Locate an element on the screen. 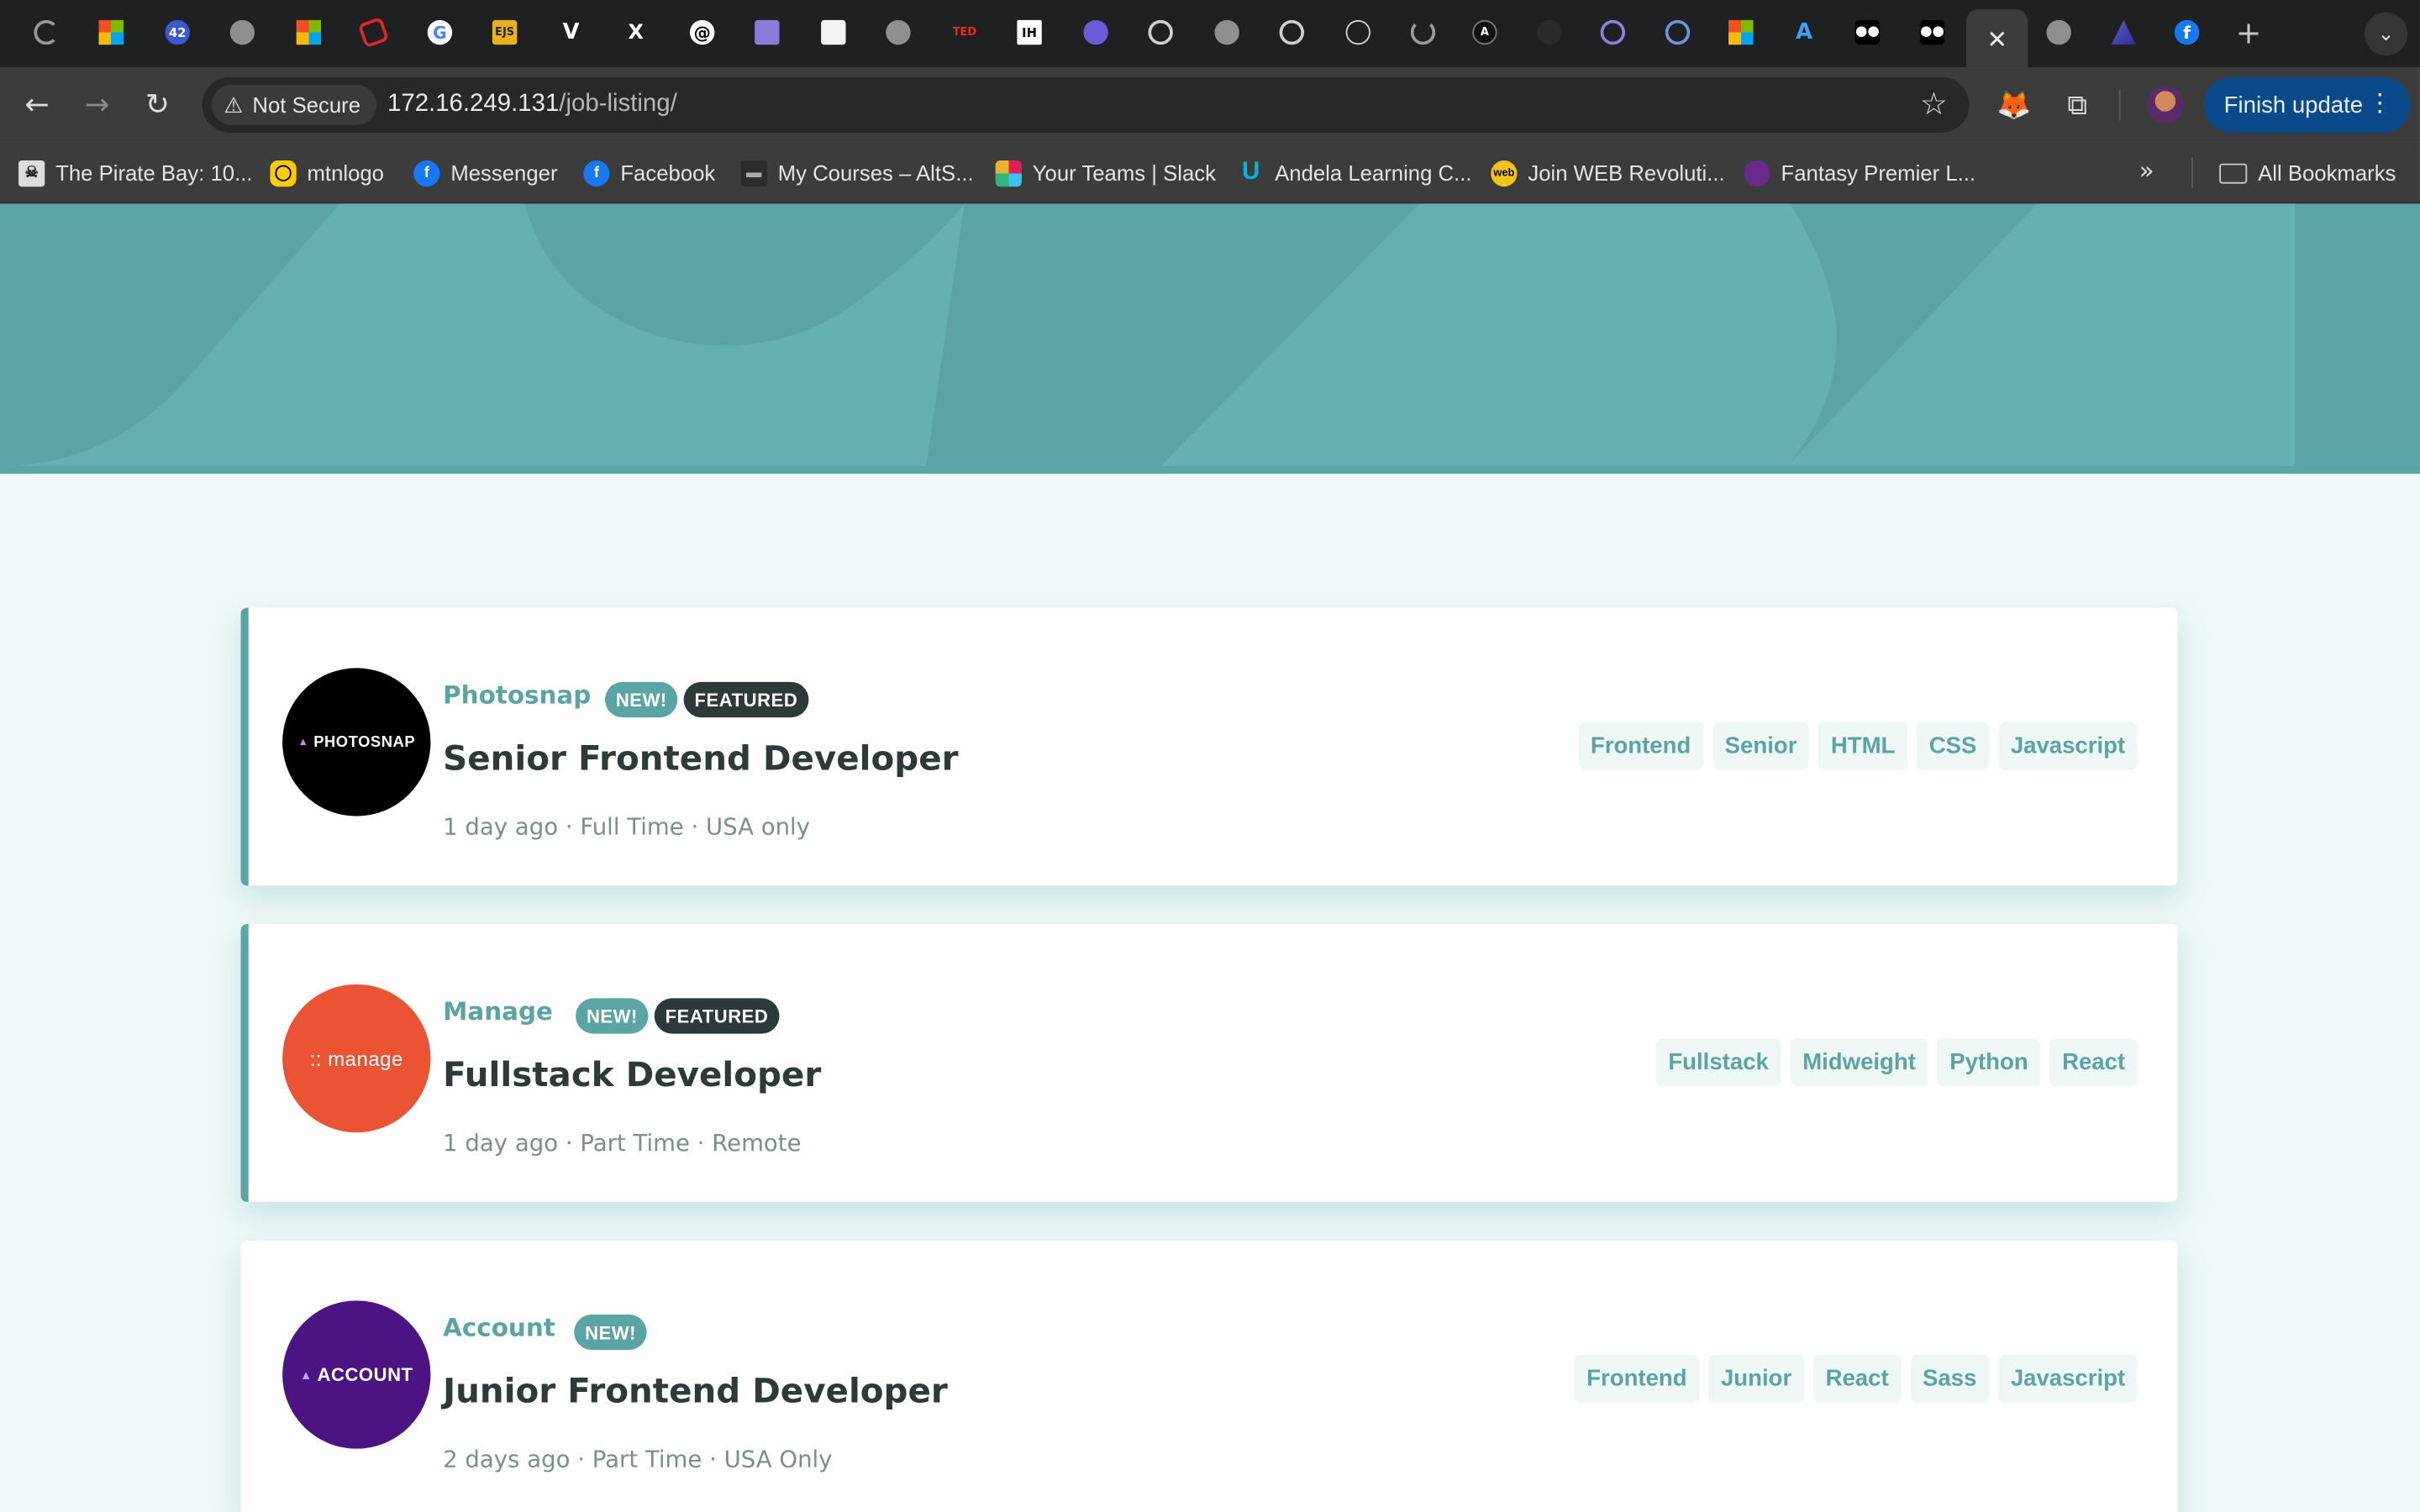  tab-ih-label: IH is located at coordinates (1029, 32).